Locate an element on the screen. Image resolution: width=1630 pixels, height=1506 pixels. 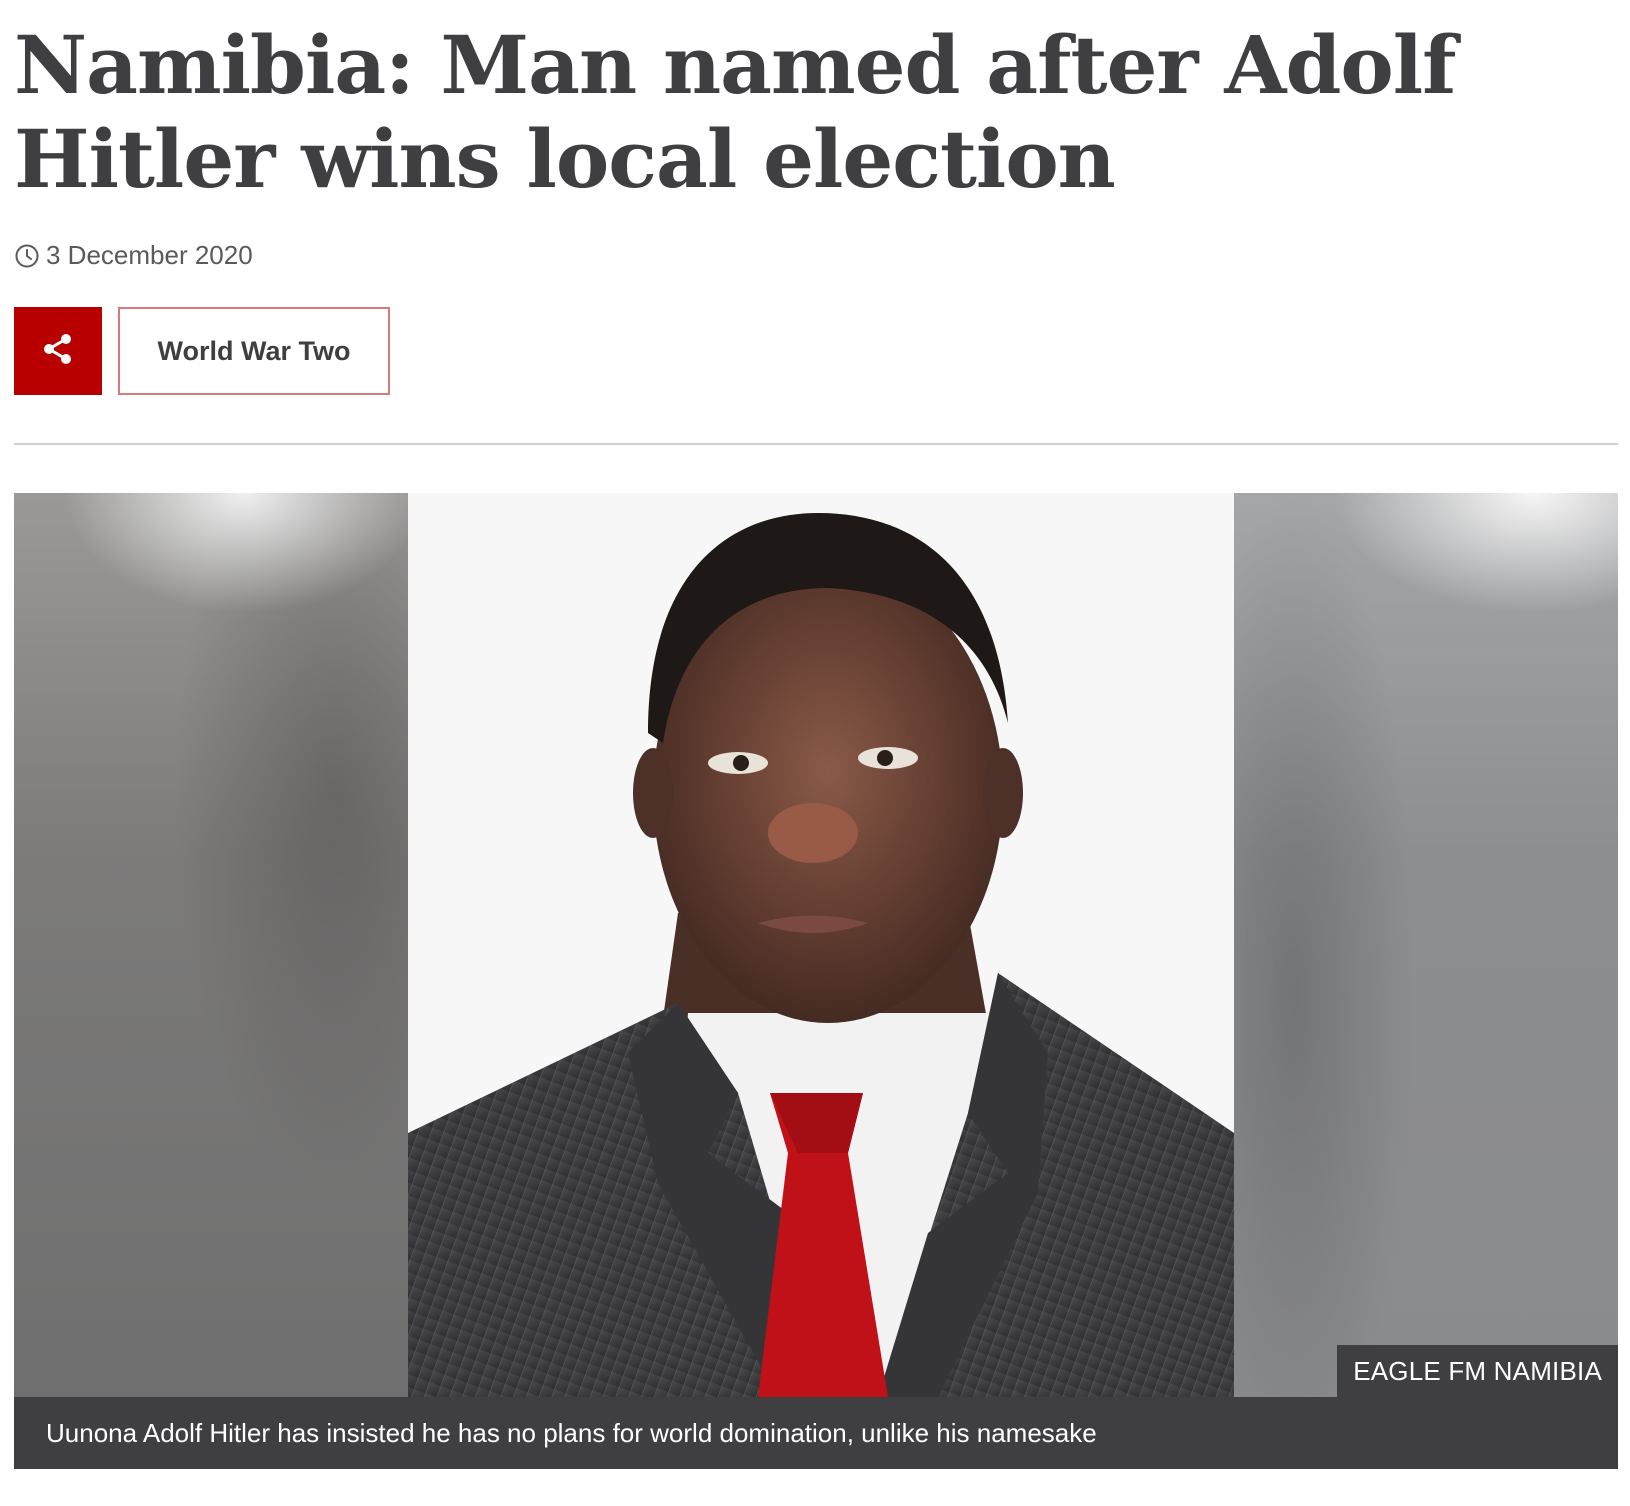
article-date: 3 December 2020 is located at coordinates (149, 255).